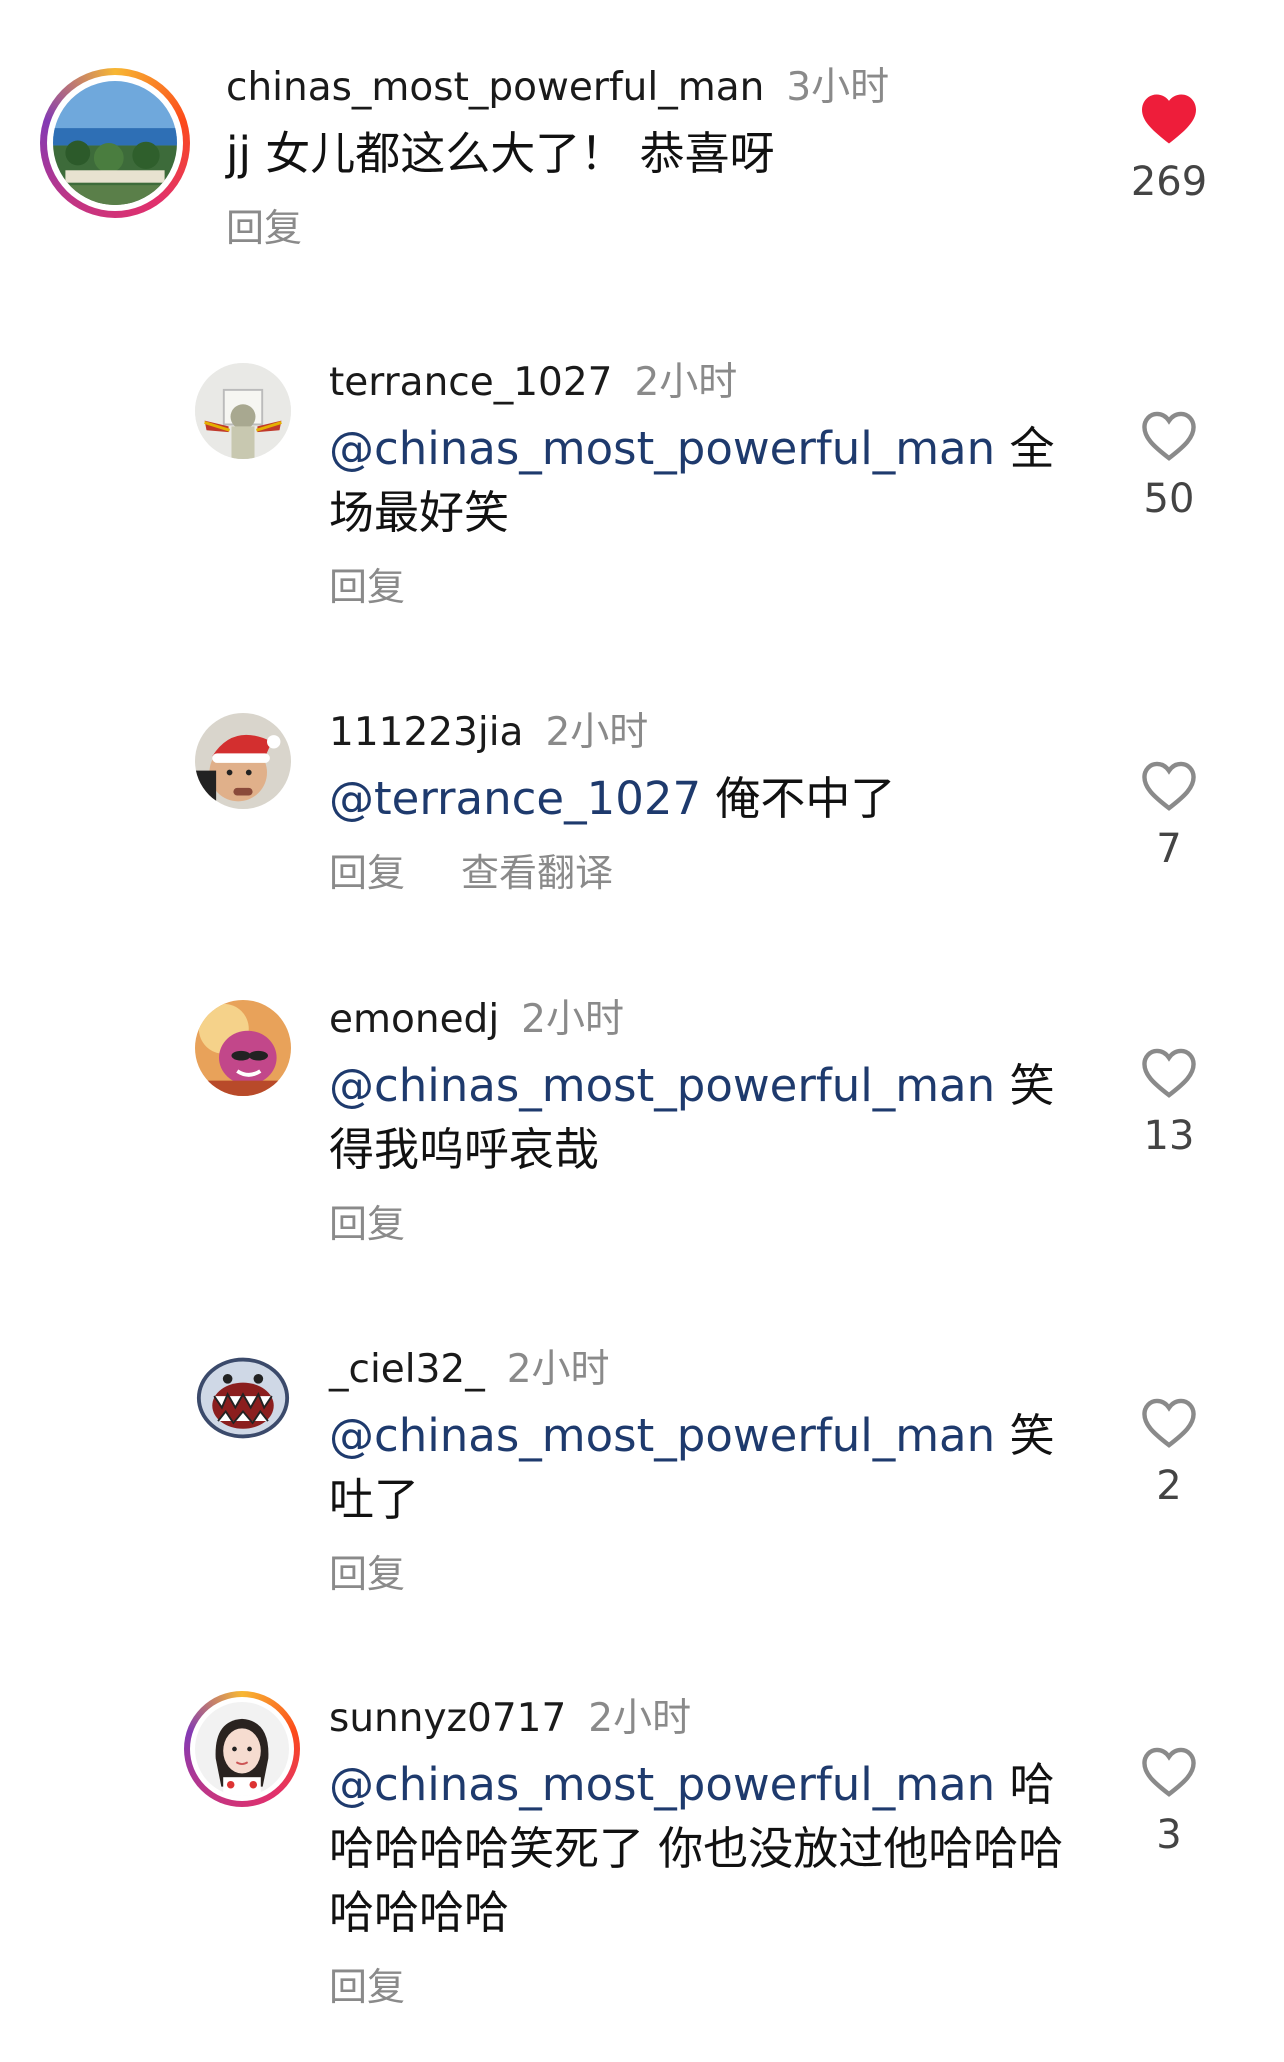 The height and width of the screenshot is (2062, 1284). Describe the element at coordinates (1169, 1835) in the screenshot. I see `like-count: 3` at that location.